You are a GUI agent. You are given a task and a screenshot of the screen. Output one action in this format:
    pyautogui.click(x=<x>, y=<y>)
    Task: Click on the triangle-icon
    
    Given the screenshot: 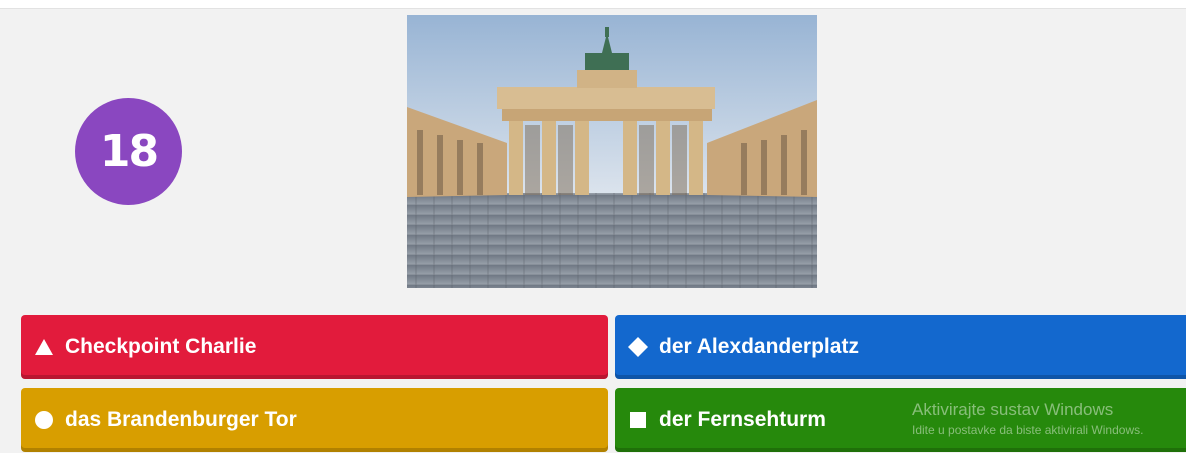 What is the action you would take?
    pyautogui.click(x=44, y=347)
    